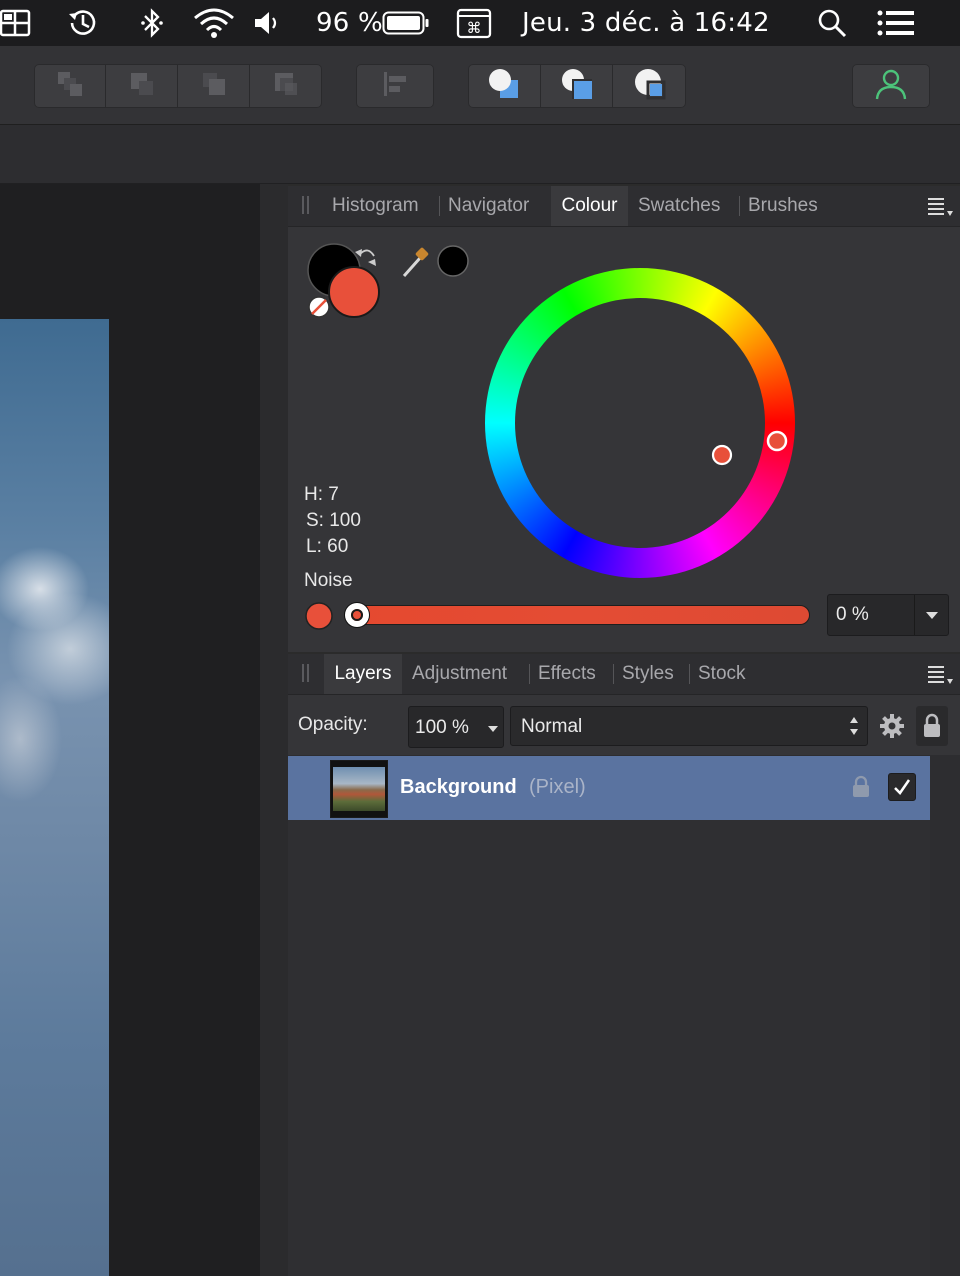  Describe the element at coordinates (832, 23) in the screenshot. I see `spotlight-icon` at that location.